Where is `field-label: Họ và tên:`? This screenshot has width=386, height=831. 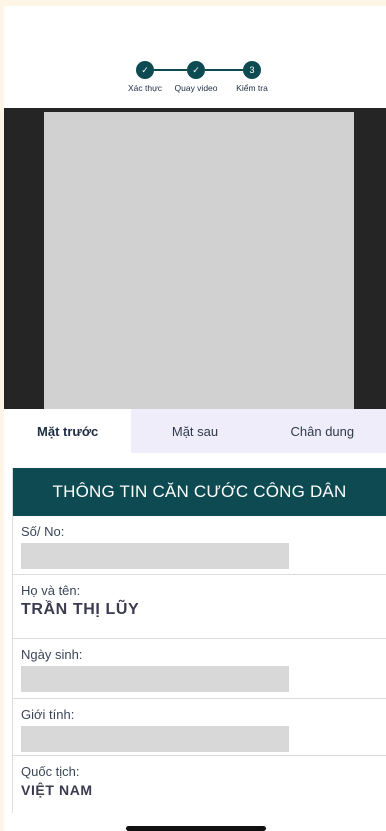 field-label: Họ và tên: is located at coordinates (51, 590).